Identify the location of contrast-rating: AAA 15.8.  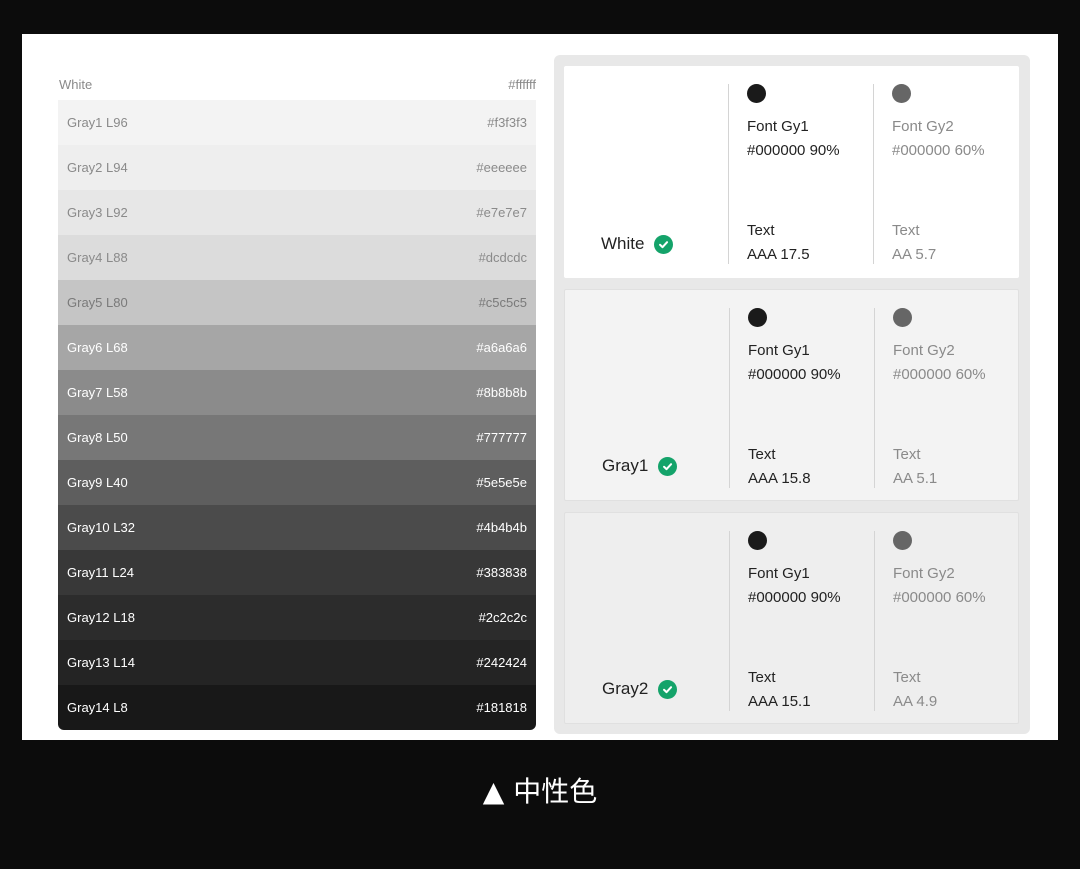
(779, 478).